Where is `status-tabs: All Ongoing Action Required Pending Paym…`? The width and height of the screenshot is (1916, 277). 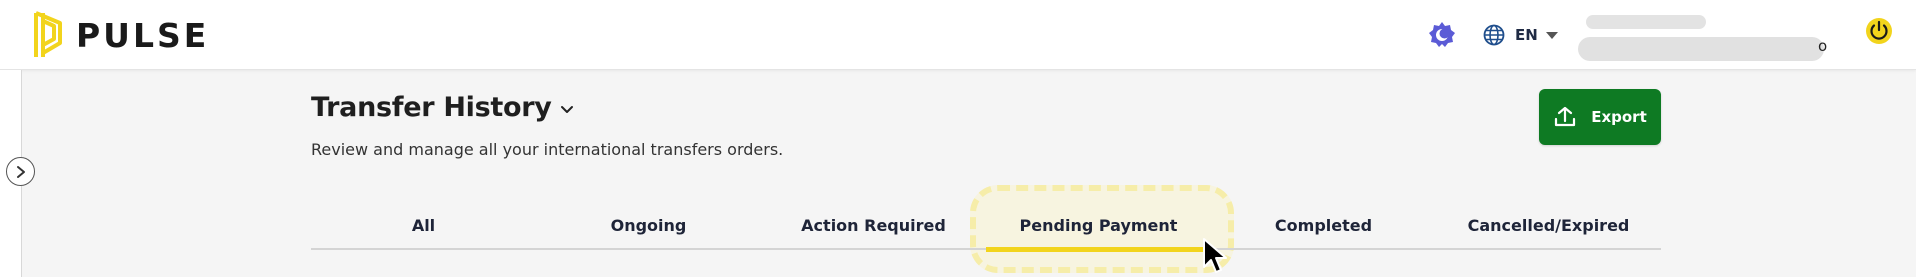 status-tabs: All Ongoing Action Required Pending Paym… is located at coordinates (986, 226).